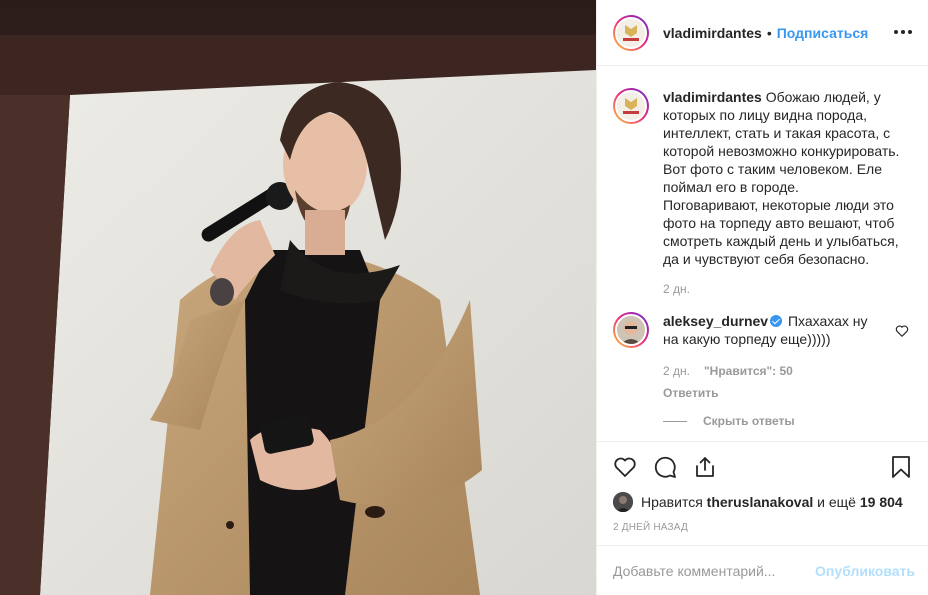 The image size is (928, 595). Describe the element at coordinates (676, 289) in the screenshot. I see `caption-time: 2 дн.` at that location.